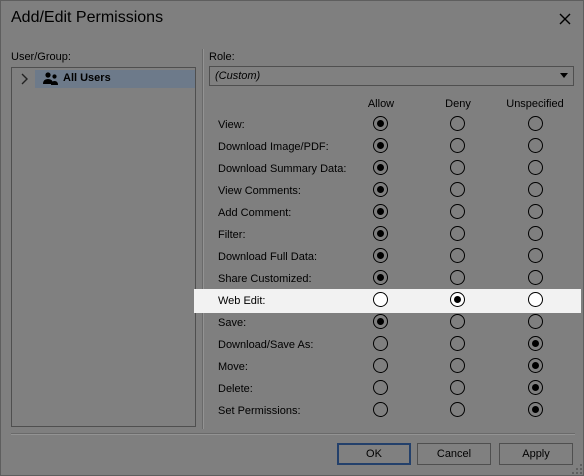 Image resolution: width=584 pixels, height=476 pixels. Describe the element at coordinates (25, 79) in the screenshot. I see `chevron-right-icon` at that location.